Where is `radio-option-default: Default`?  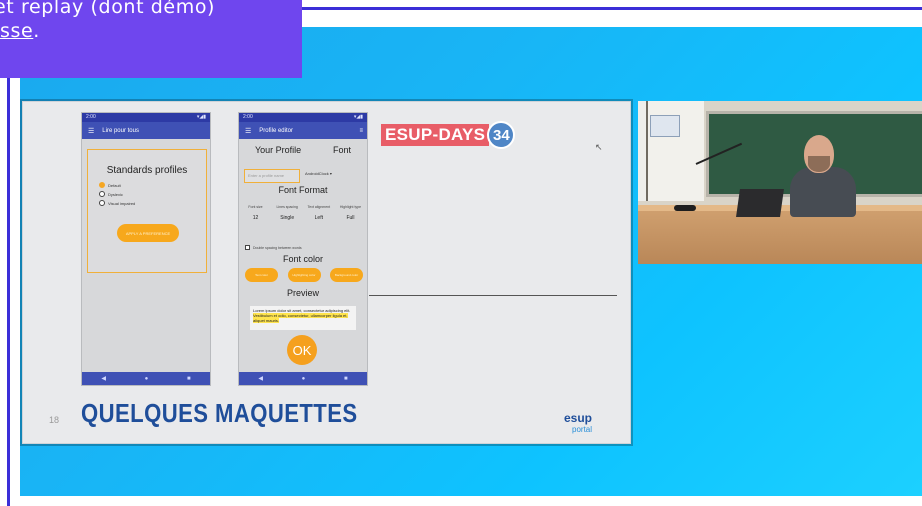
radio-option-default: Default is located at coordinates (152, 185).